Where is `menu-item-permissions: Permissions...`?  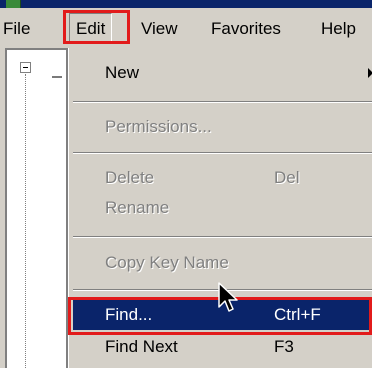 menu-item-permissions: Permissions... is located at coordinates (222, 127).